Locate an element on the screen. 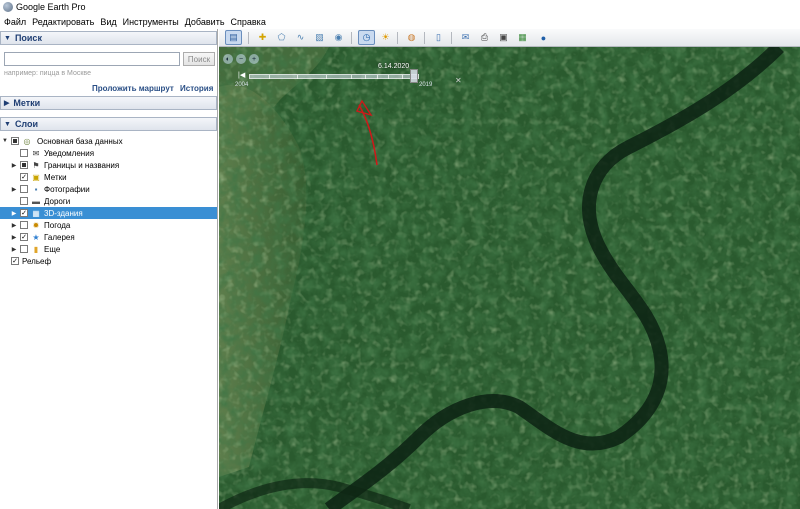  historical-imagery-icon: ◷ is located at coordinates (366, 37).